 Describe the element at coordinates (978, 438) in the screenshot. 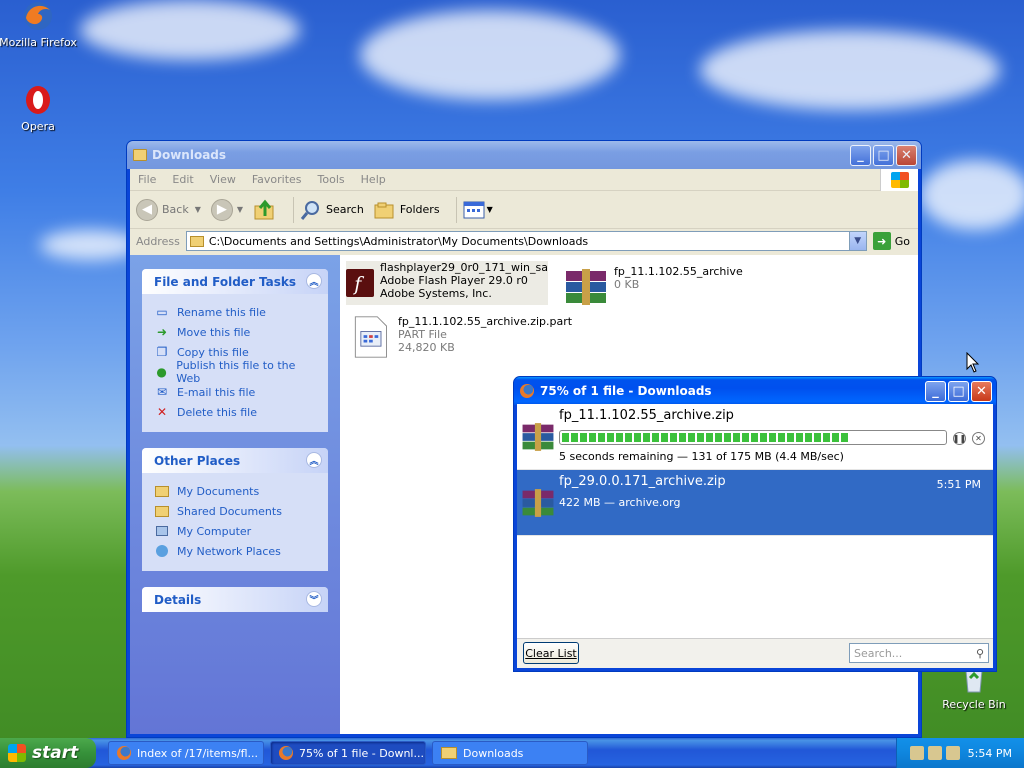

I see `cancel-button: ✕` at that location.